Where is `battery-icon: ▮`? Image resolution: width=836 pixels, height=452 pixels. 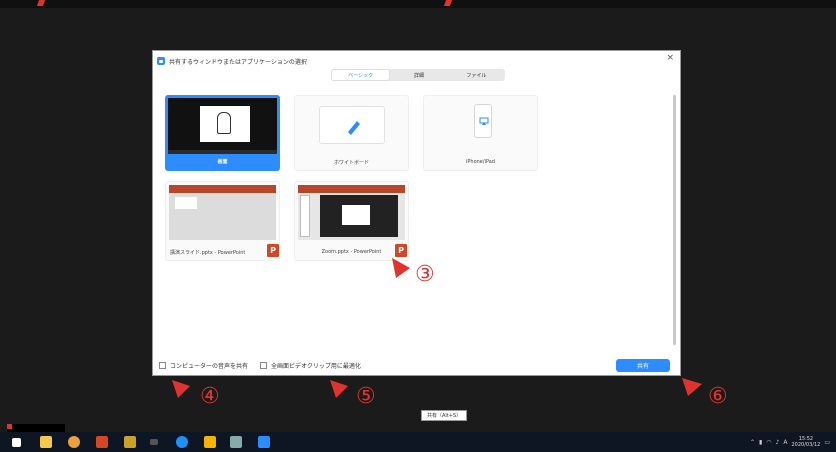 battery-icon: ▮ is located at coordinates (760, 442).